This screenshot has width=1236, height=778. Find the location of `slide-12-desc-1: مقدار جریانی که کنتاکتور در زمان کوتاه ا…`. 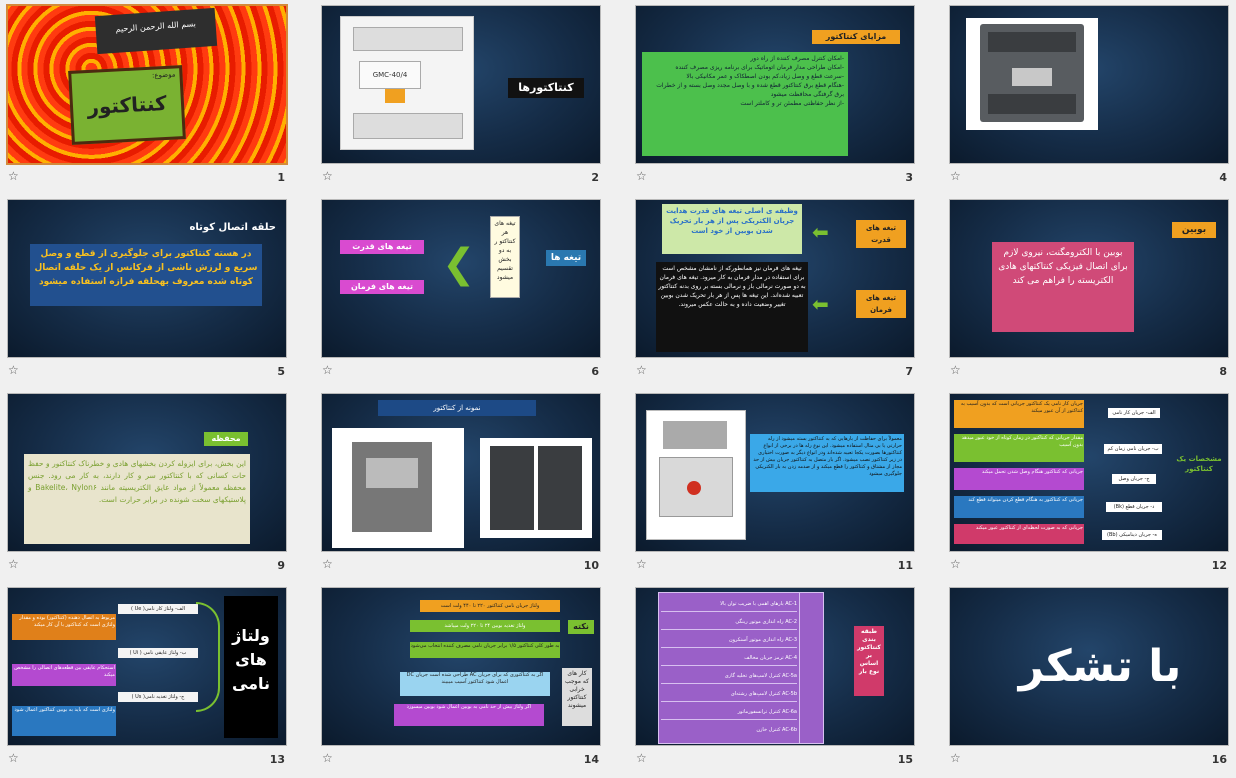

slide-12-desc-1: مقدار جریانی که کنتاکتور در زمان کوتاه ا… is located at coordinates (1019, 448).